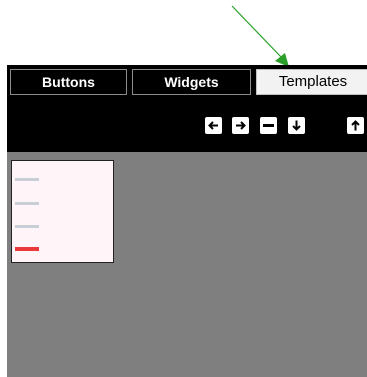 This screenshot has width=367, height=377. I want to click on tab-templates: Templates, so click(311, 82).